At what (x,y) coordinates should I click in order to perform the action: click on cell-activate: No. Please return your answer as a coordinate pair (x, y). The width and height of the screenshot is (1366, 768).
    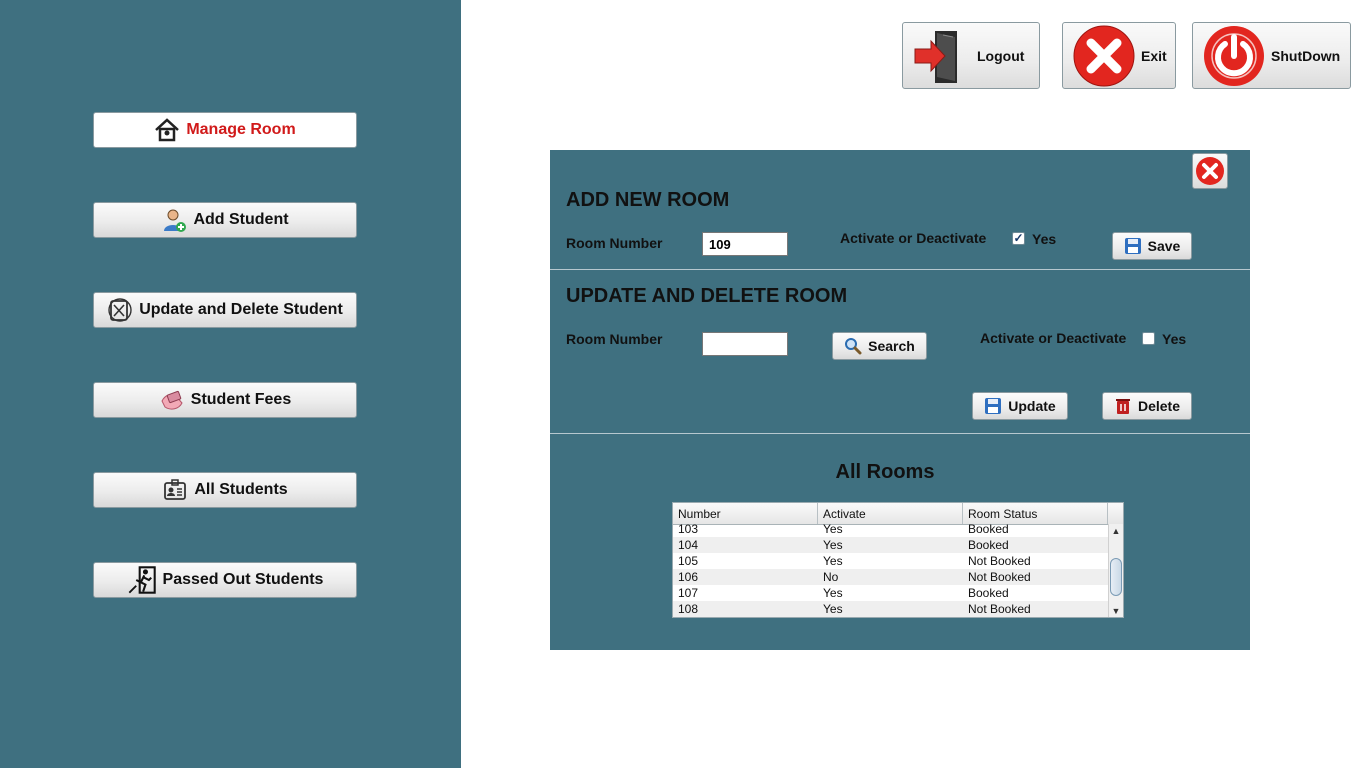
    Looking at the image, I should click on (831, 577).